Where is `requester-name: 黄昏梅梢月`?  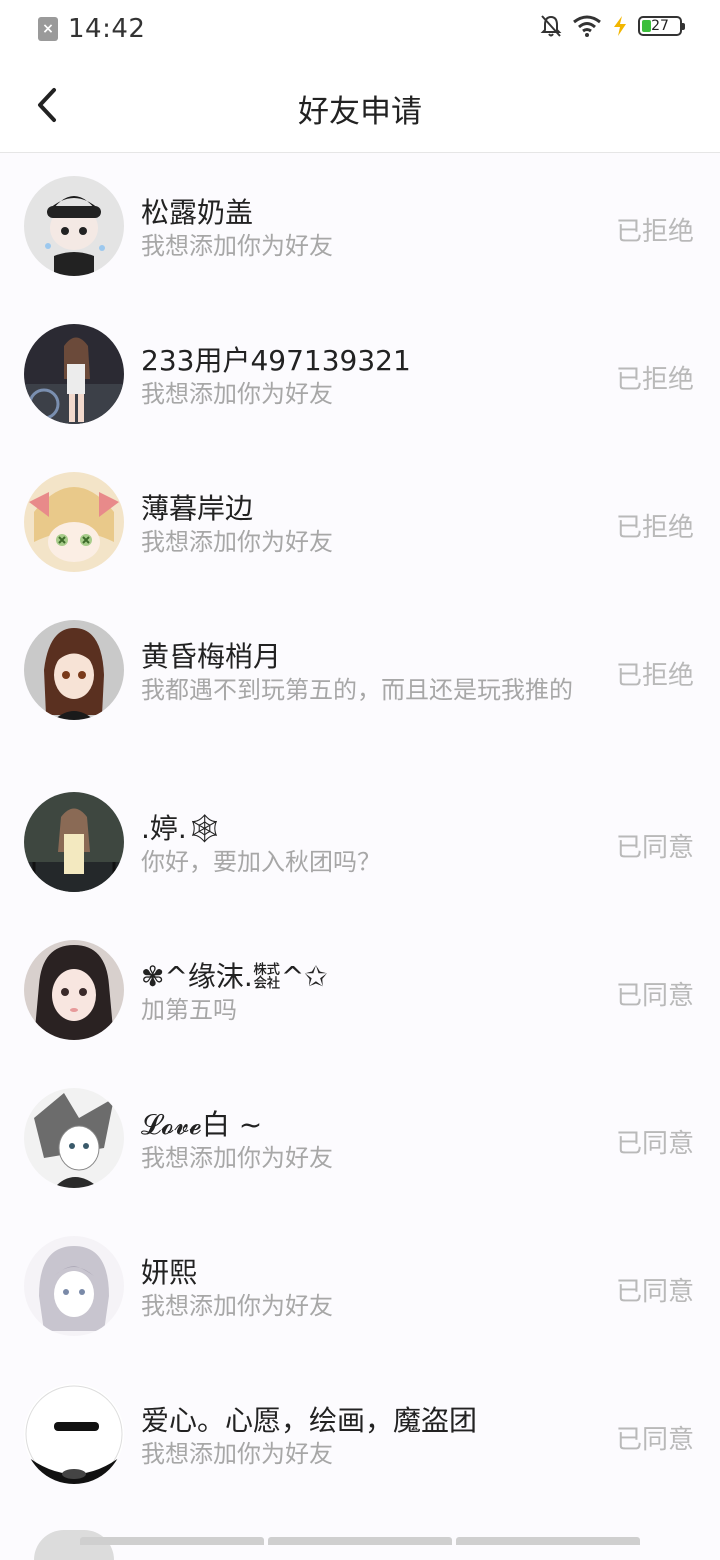
requester-name: 黄昏梅梢月 is located at coordinates (211, 656).